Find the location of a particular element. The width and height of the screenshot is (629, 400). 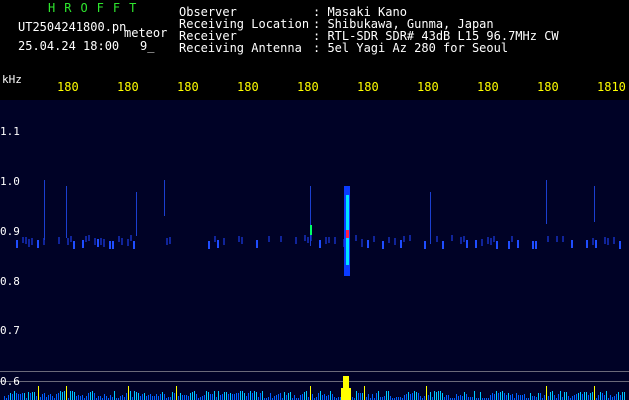

x-tick: 1810 is located at coordinates (611, 87).